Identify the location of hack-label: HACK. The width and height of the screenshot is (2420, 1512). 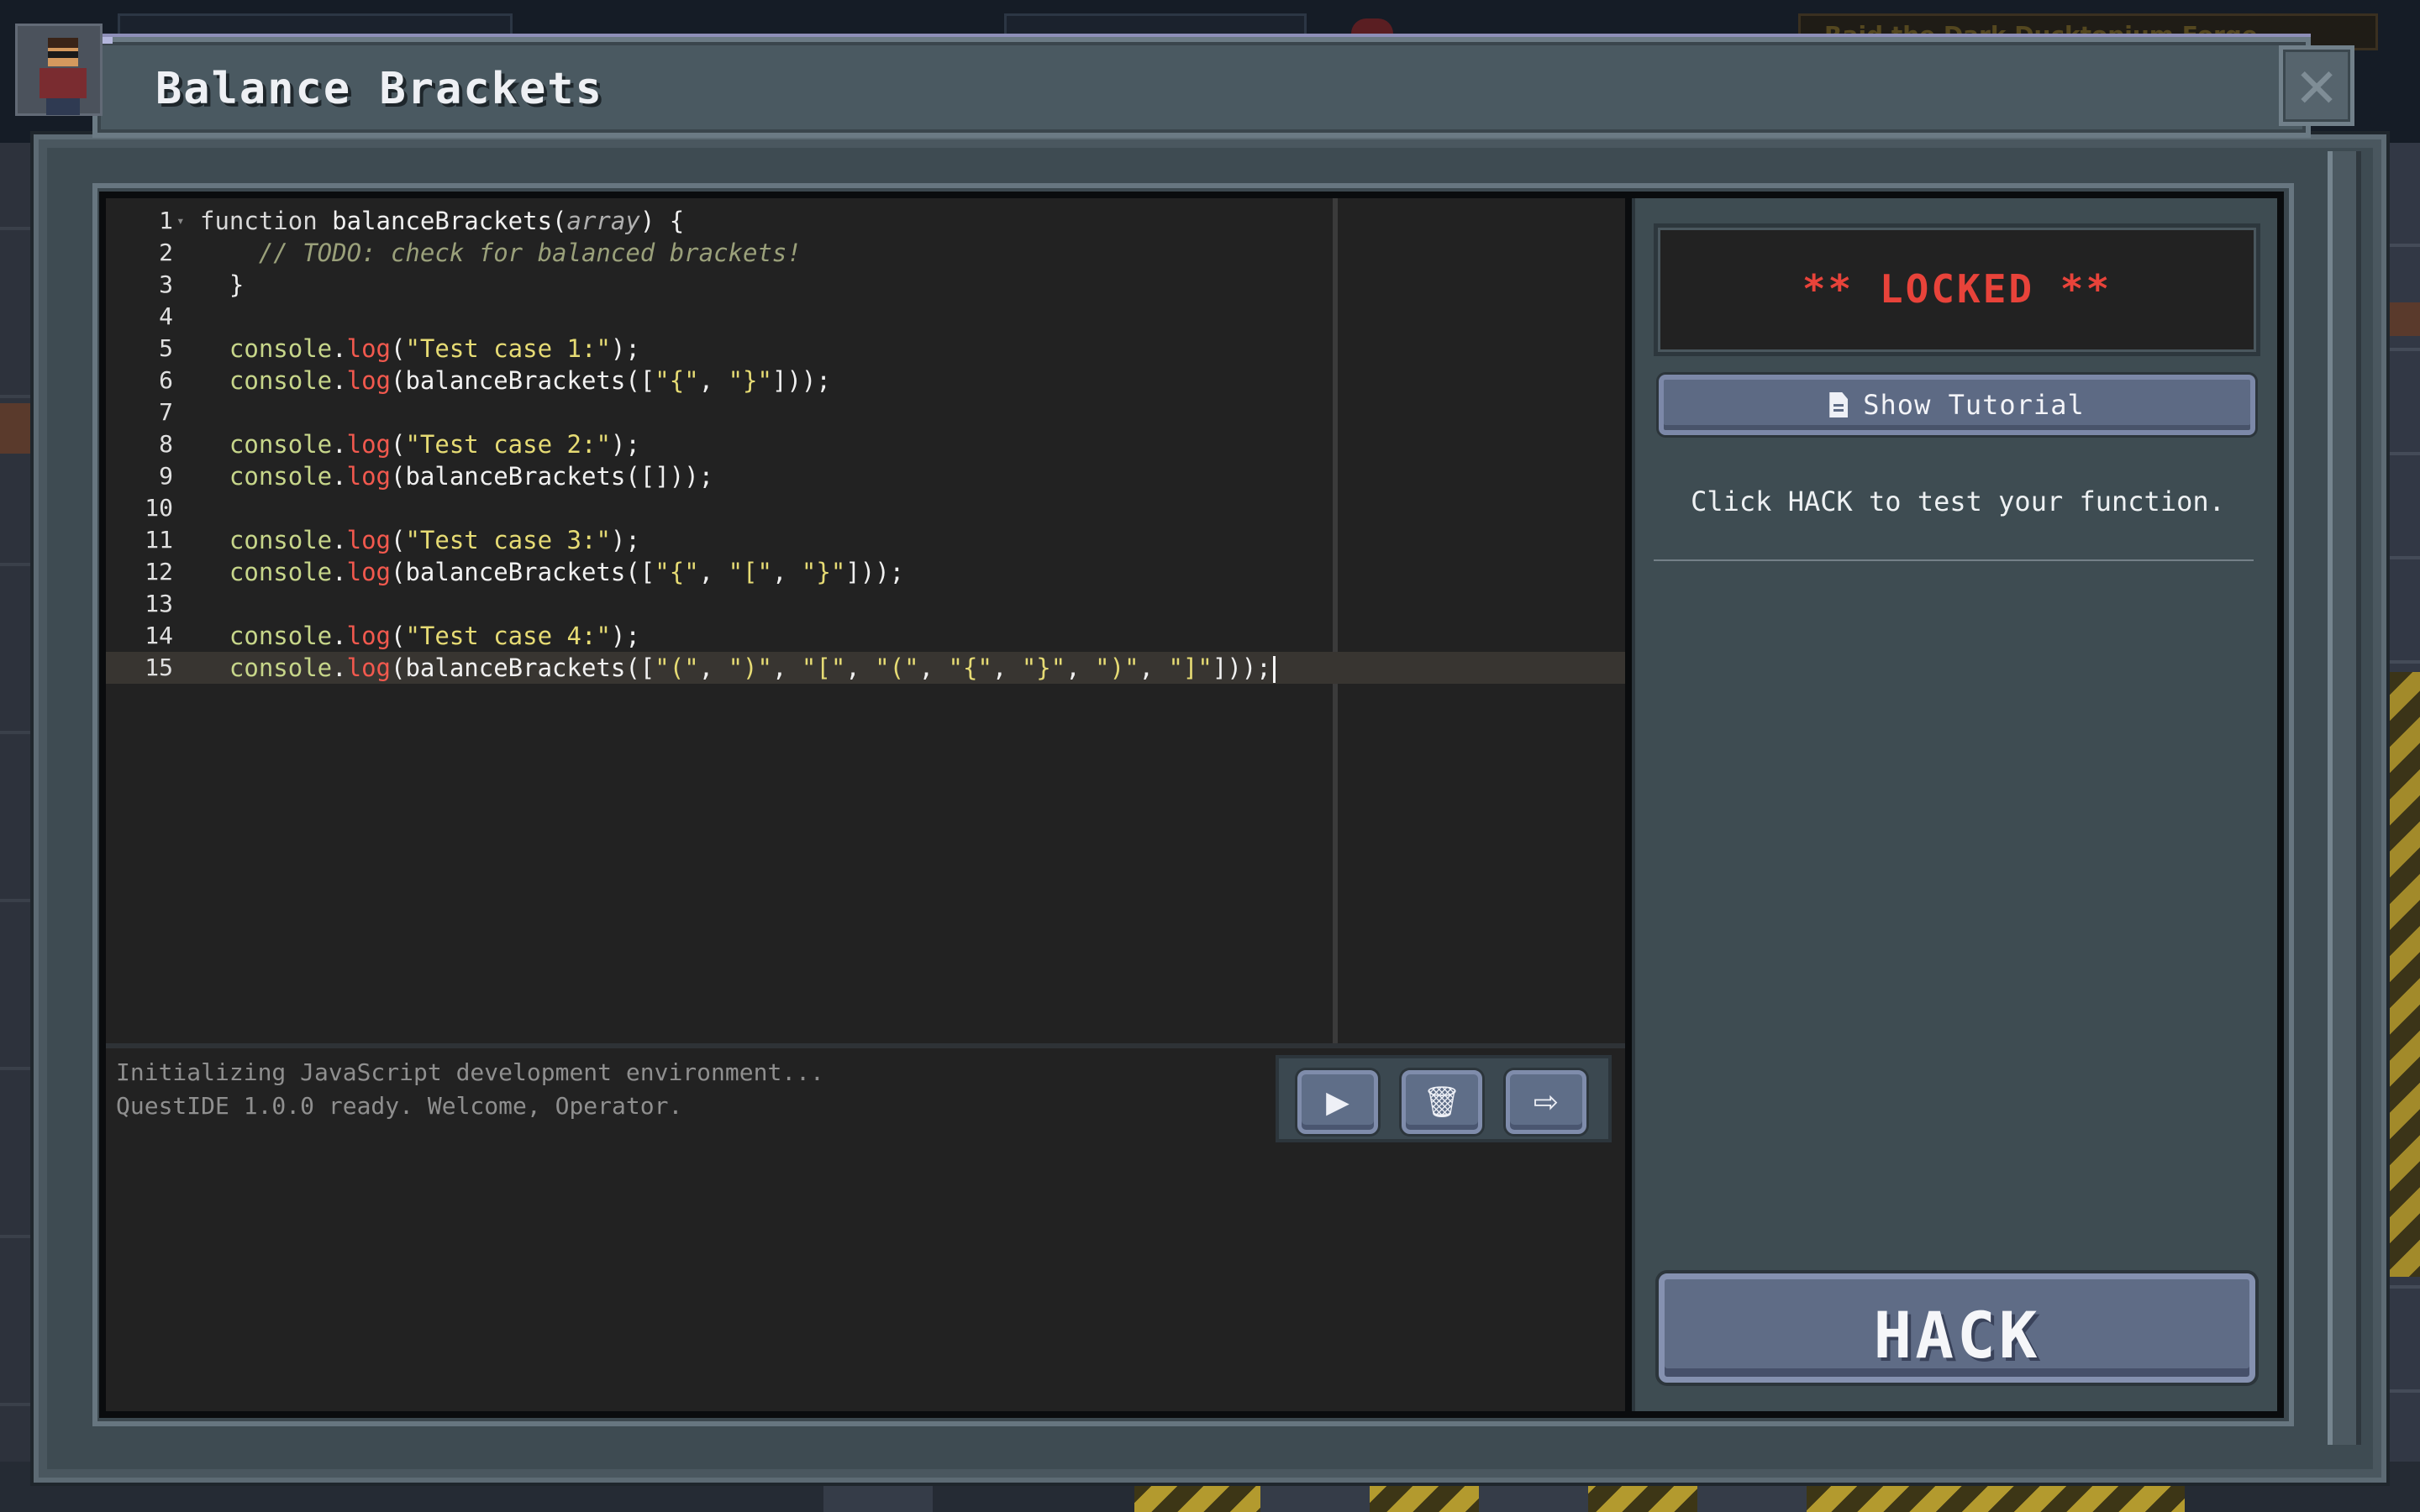
(1957, 1335).